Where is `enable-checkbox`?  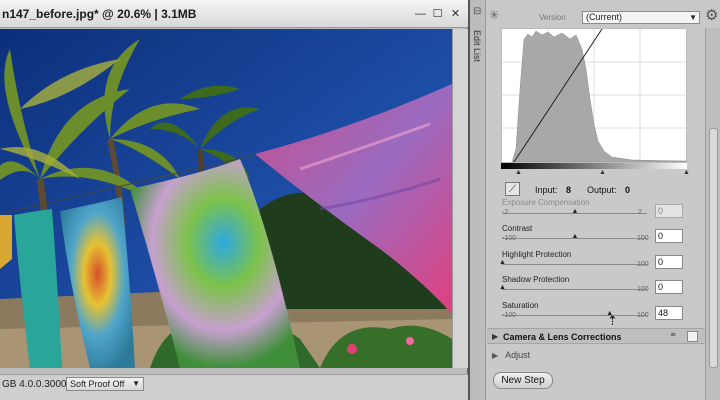 enable-checkbox is located at coordinates (692, 336).